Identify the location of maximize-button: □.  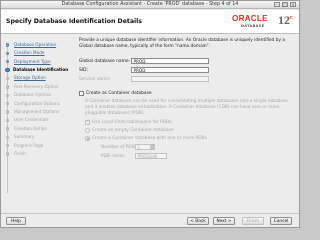
(285, 4).